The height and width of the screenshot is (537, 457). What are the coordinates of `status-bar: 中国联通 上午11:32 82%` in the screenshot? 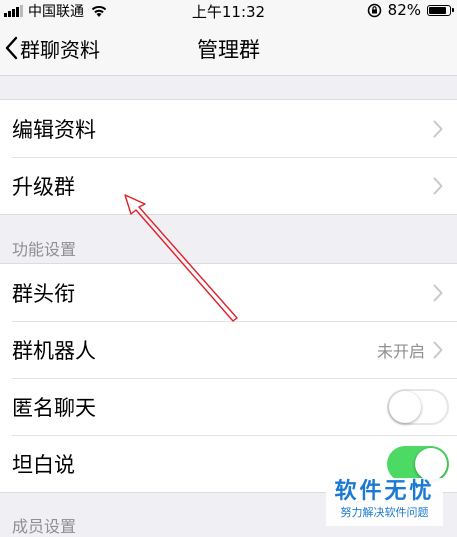 It's located at (228, 10).